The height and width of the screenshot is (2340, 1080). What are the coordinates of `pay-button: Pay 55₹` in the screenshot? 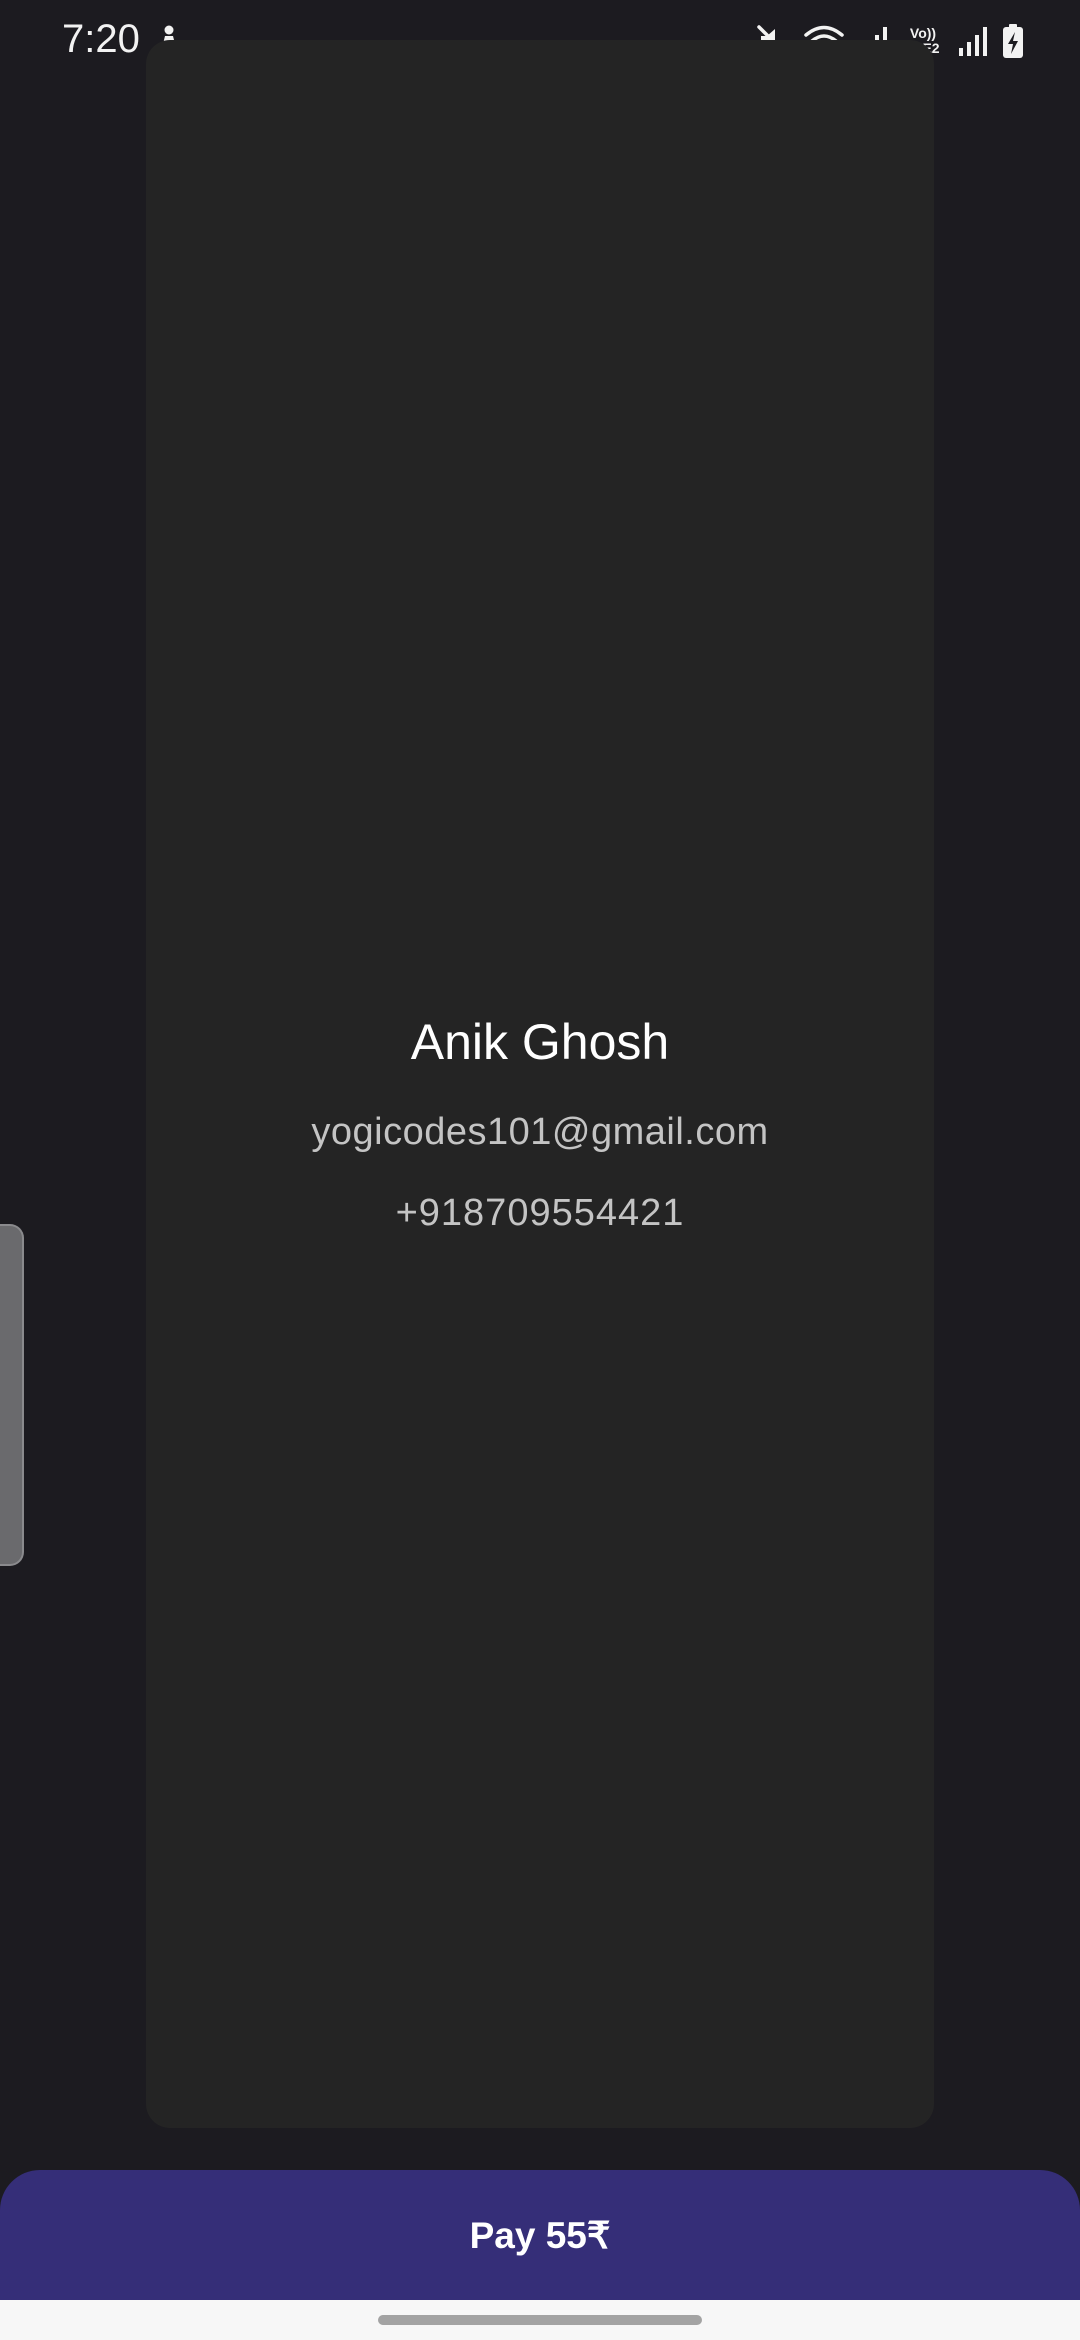 It's located at (540, 2235).